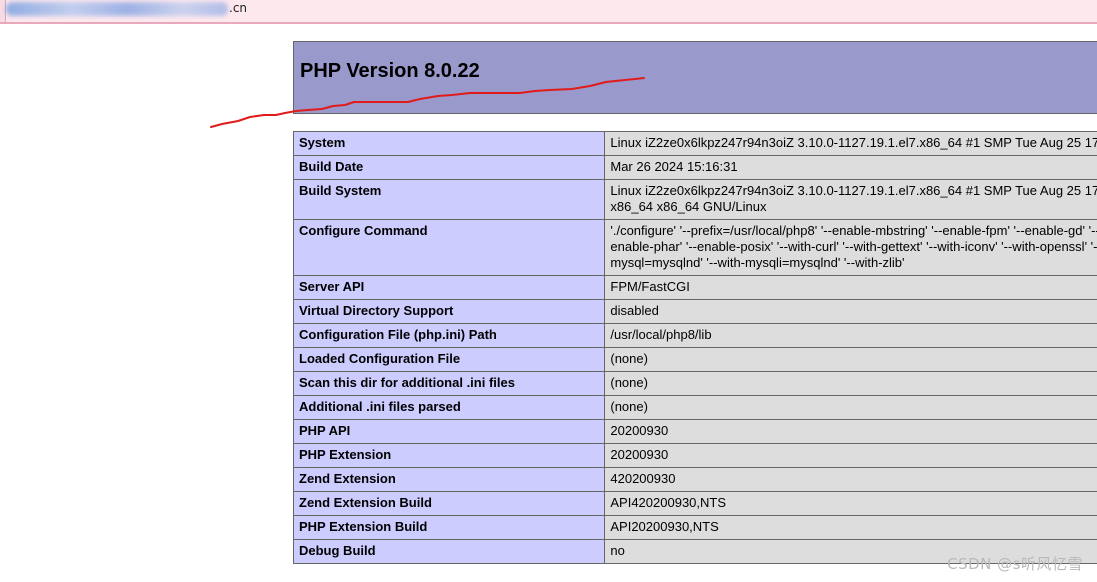 The image size is (1097, 582). Describe the element at coordinates (449, 527) in the screenshot. I see `row-label: PHP Extension Build` at that location.